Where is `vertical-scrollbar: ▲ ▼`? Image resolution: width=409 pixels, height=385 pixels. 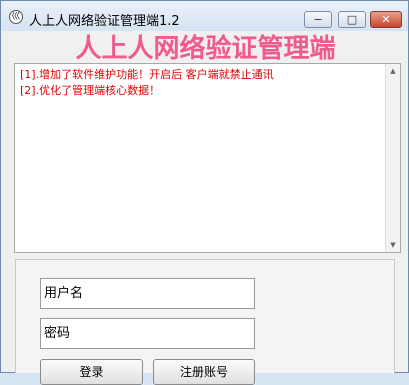
vertical-scrollbar: ▲ ▼ is located at coordinates (392, 158).